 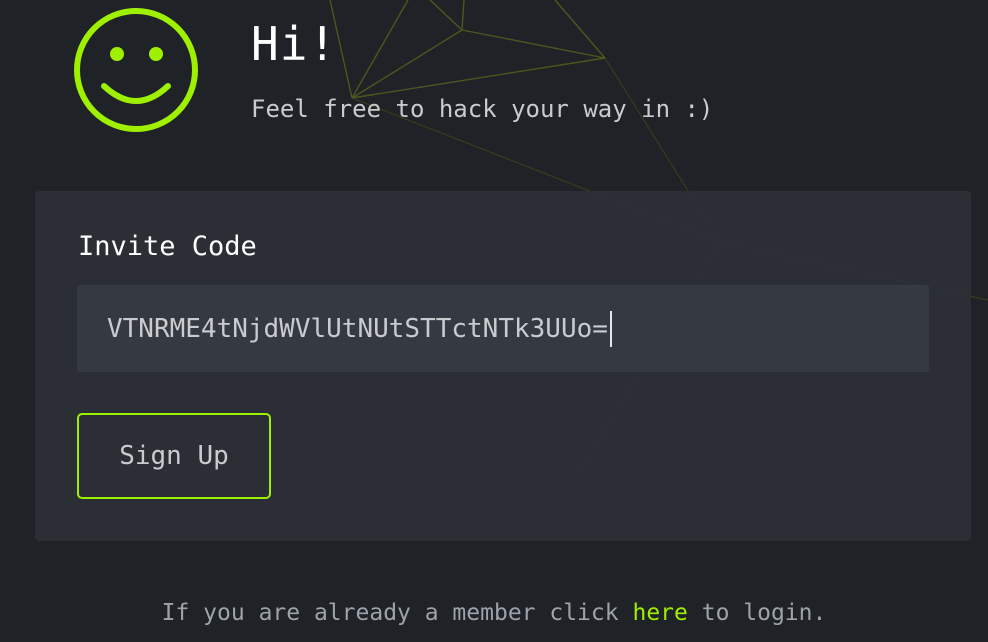 What do you see at coordinates (174, 456) in the screenshot?
I see `sign-up-button: Sign Up` at bounding box center [174, 456].